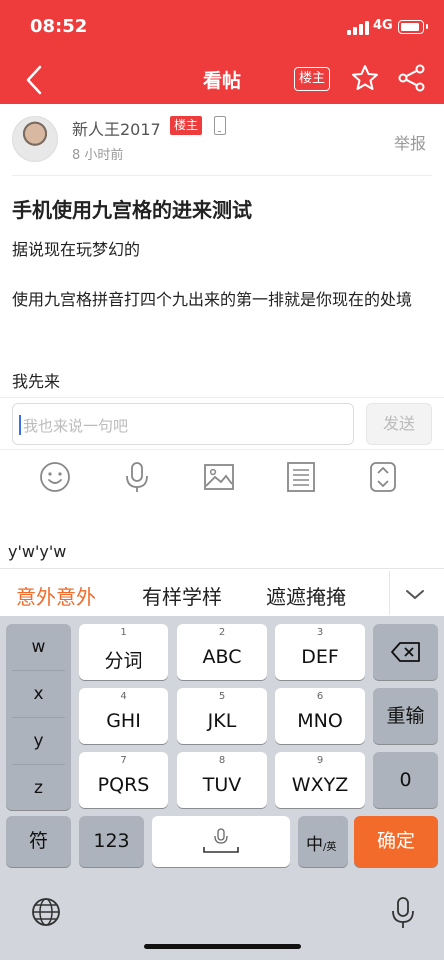 This screenshot has width=444, height=960. What do you see at coordinates (222, 657) in the screenshot?
I see `key-label: ABC` at bounding box center [222, 657].